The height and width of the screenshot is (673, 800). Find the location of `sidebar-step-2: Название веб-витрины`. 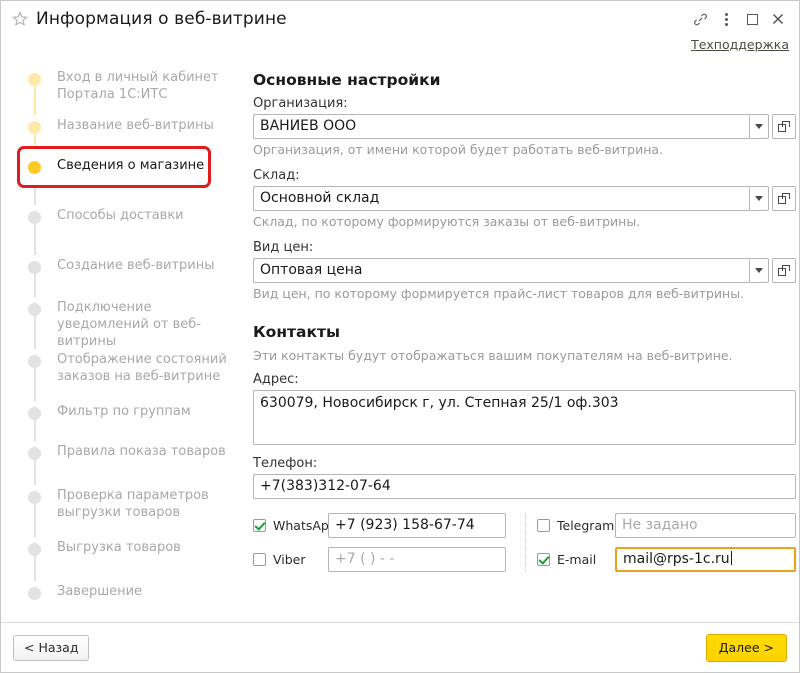

sidebar-step-2: Название веб-витрины is located at coordinates (125, 132).